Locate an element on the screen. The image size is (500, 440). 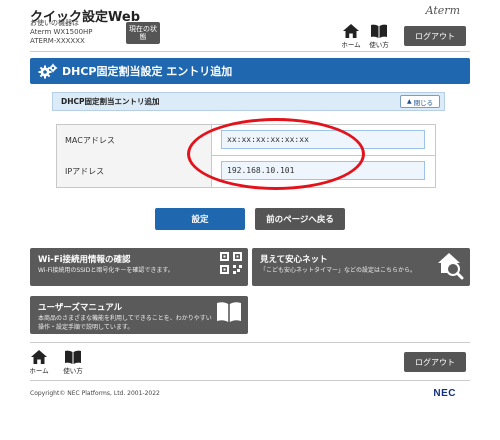
mac-label: MACアドレス is located at coordinates (134, 140).